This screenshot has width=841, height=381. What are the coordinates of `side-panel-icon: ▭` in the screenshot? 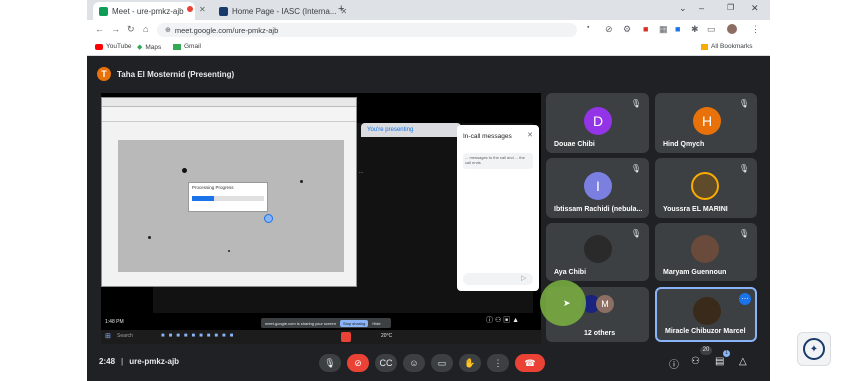 It's located at (711, 29).